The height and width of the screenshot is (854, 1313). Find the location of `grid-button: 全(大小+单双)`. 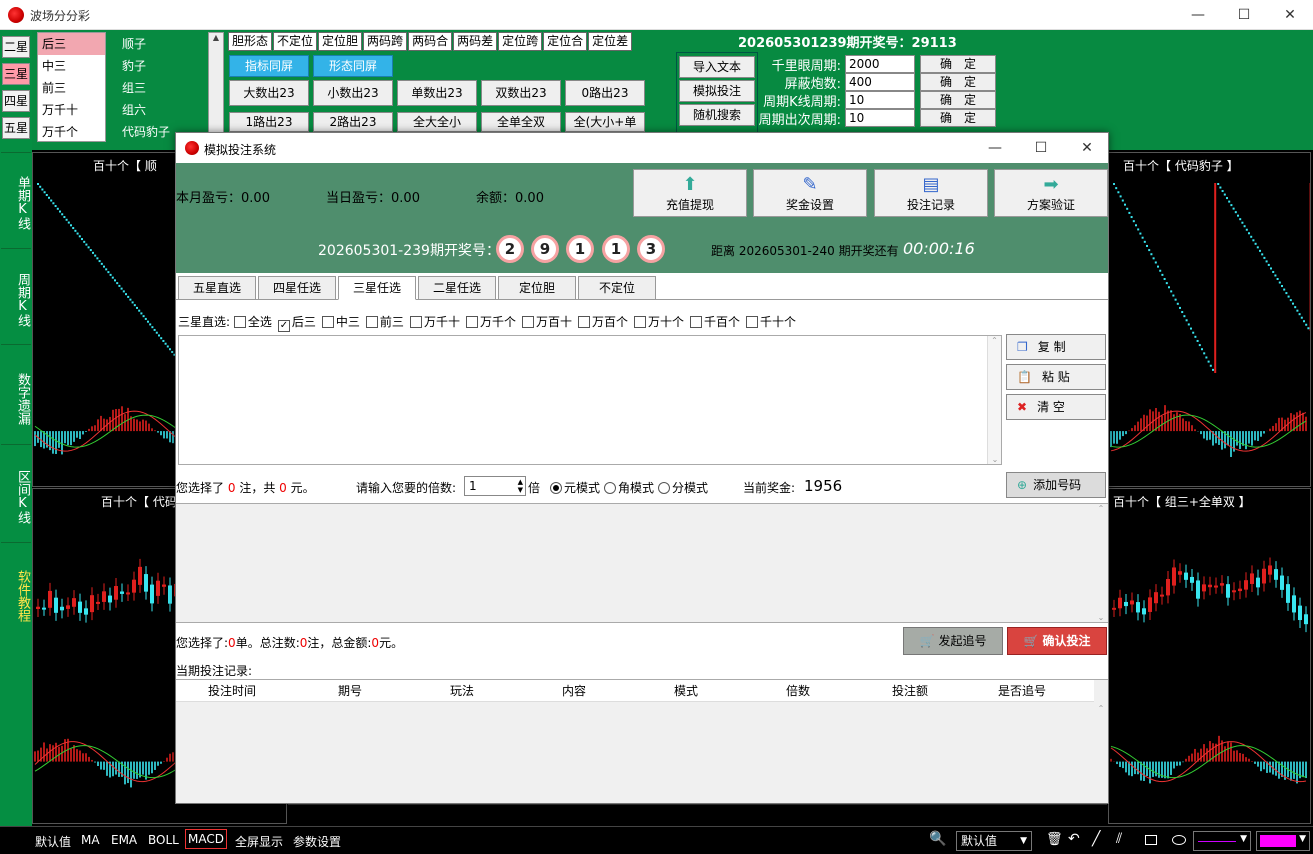

grid-button: 全(大小+单双) is located at coordinates (605, 122).